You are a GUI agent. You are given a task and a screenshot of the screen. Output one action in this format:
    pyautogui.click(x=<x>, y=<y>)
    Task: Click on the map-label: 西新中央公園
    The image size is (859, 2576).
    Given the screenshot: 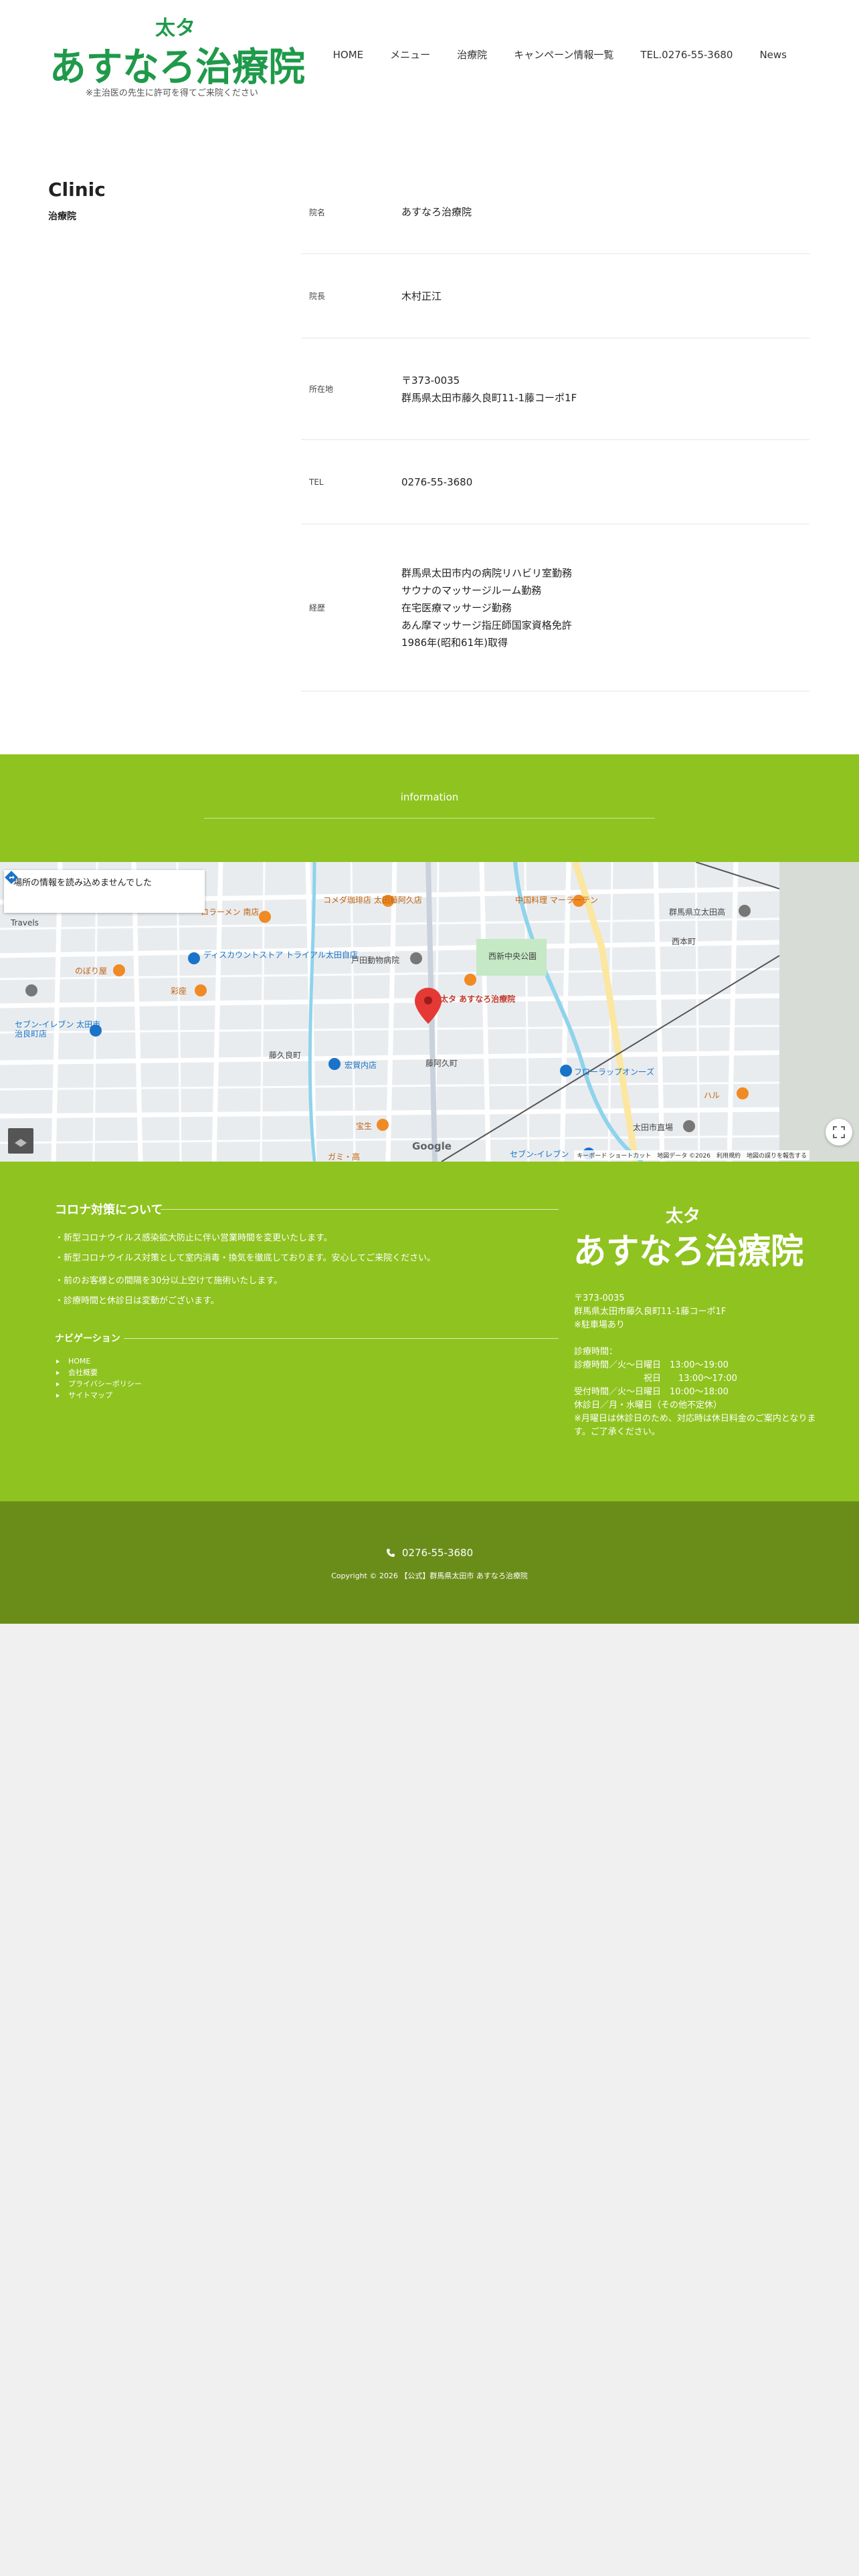 What is the action you would take?
    pyautogui.click(x=512, y=956)
    